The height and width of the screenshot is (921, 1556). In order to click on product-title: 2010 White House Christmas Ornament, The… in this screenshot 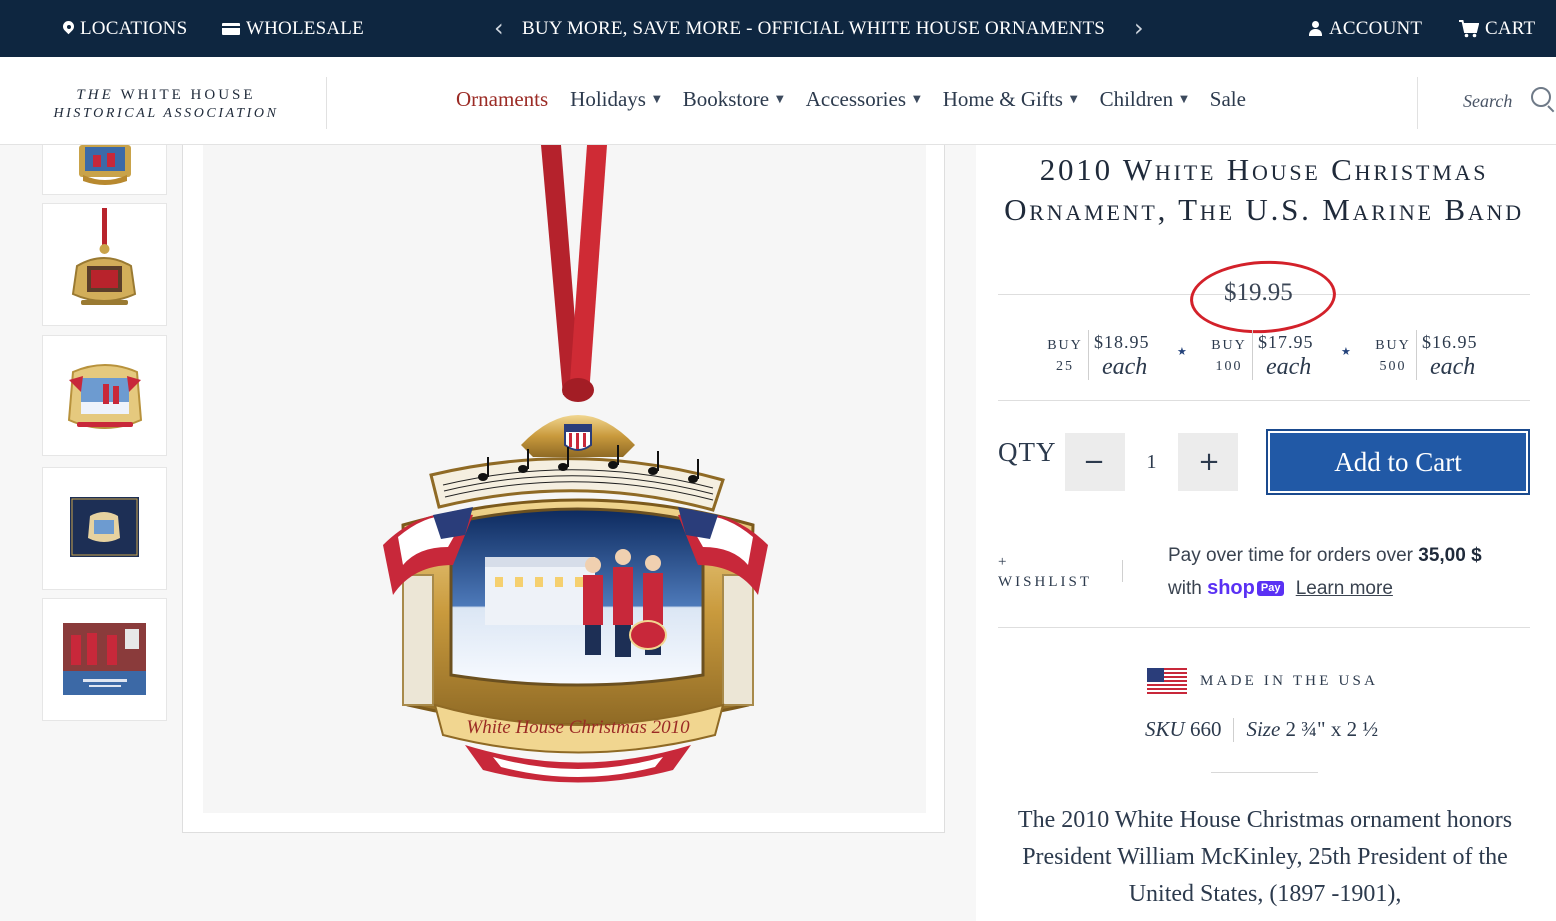, I will do `click(1264, 189)`.